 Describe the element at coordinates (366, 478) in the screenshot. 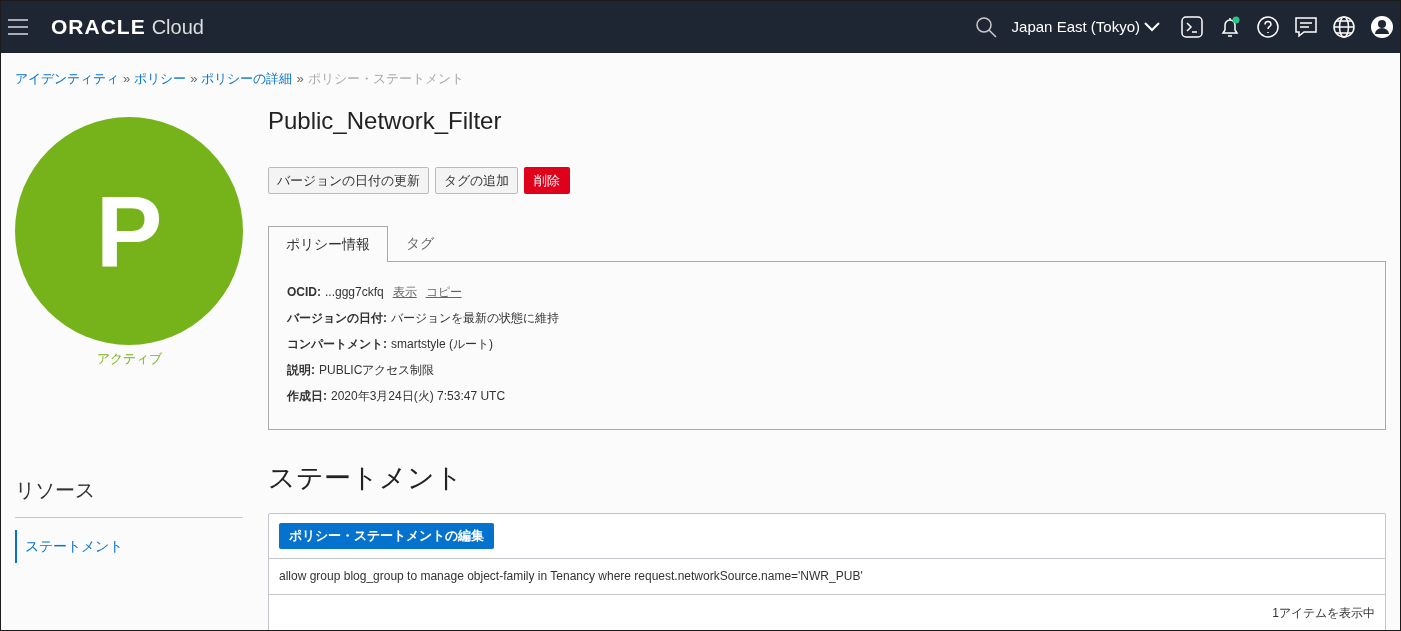

I see `statements-heading: ステートメント` at that location.